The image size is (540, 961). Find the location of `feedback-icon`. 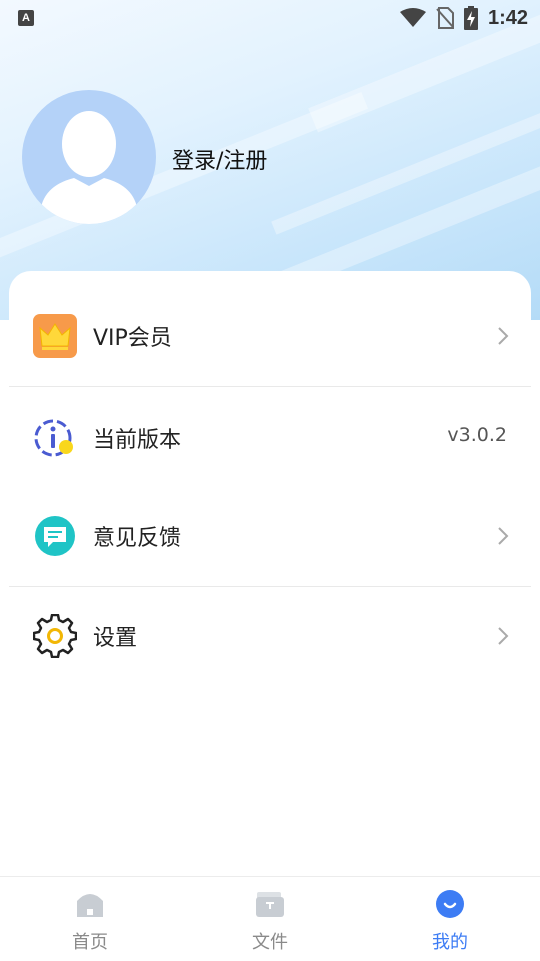

feedback-icon is located at coordinates (55, 536).